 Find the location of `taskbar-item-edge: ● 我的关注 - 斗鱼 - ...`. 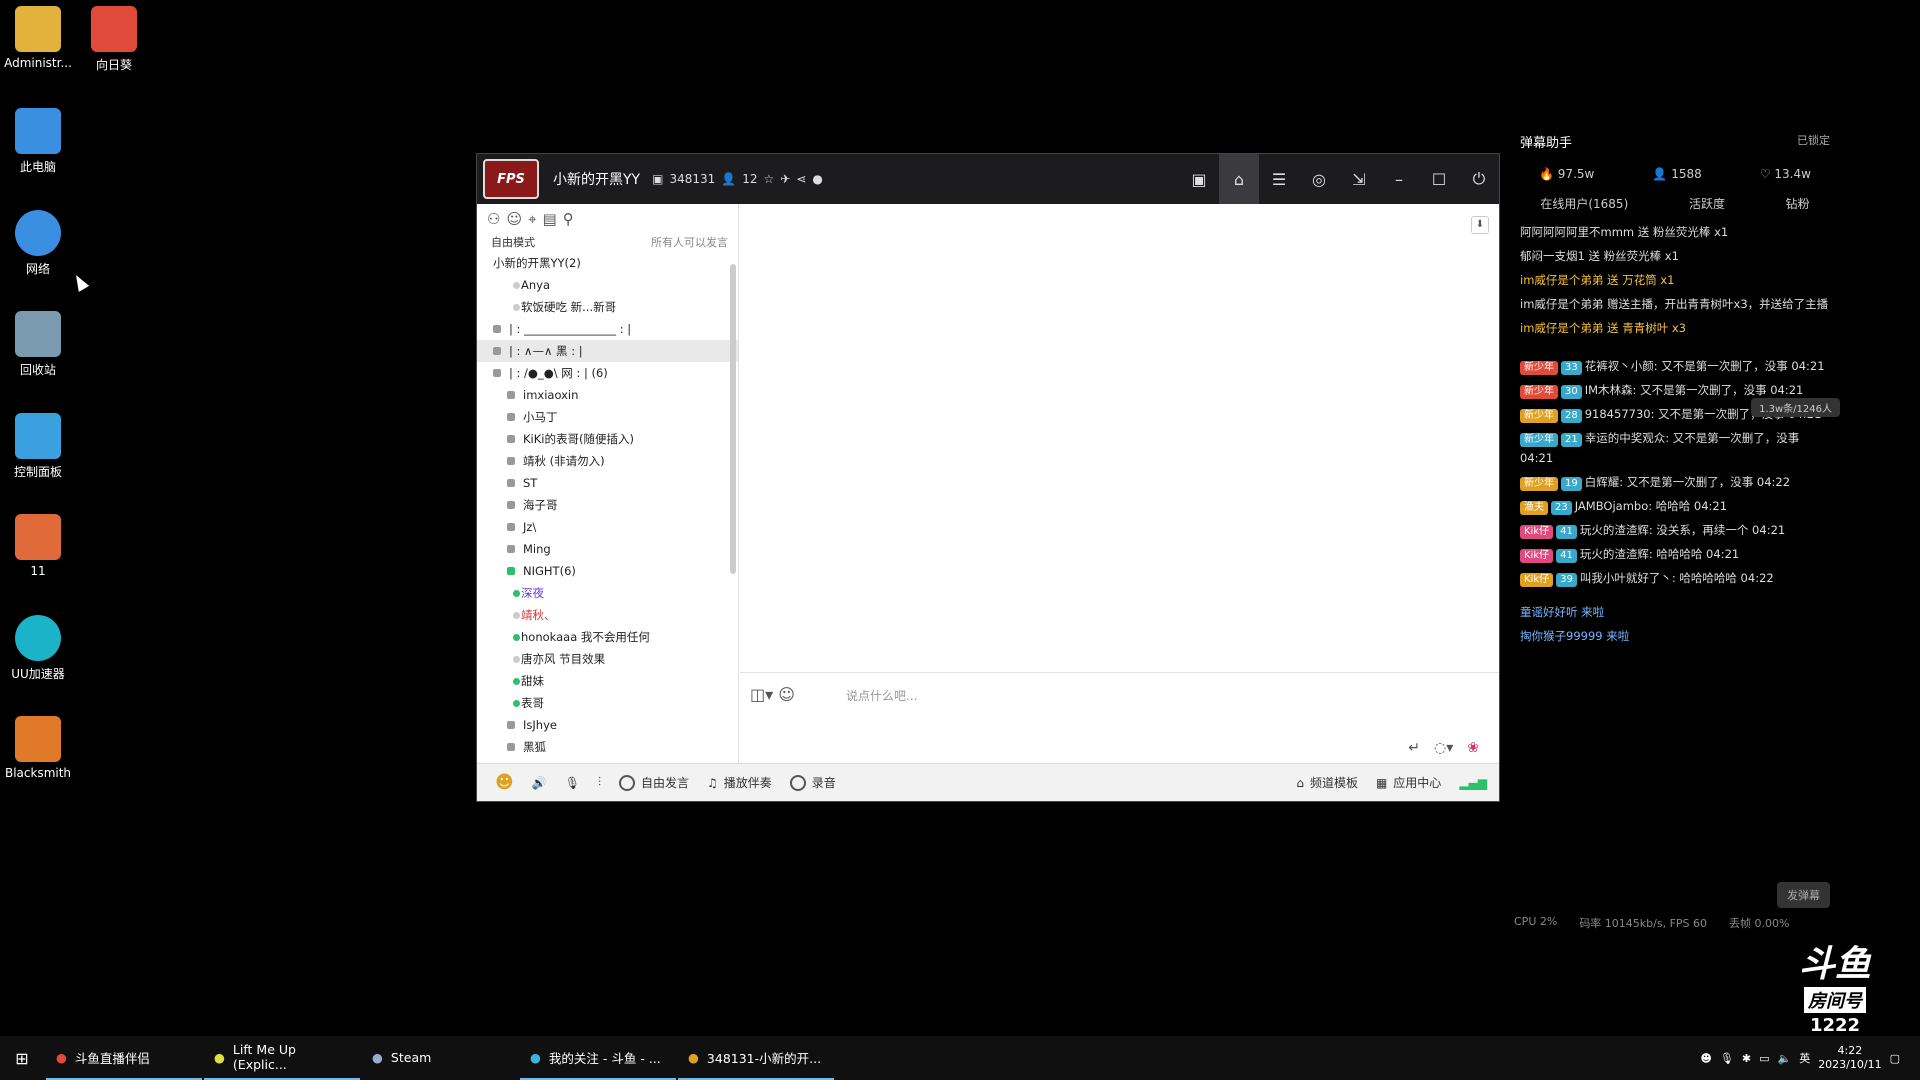

taskbar-item-edge: ● 我的关注 - 斗鱼 - ... is located at coordinates (598, 1058).